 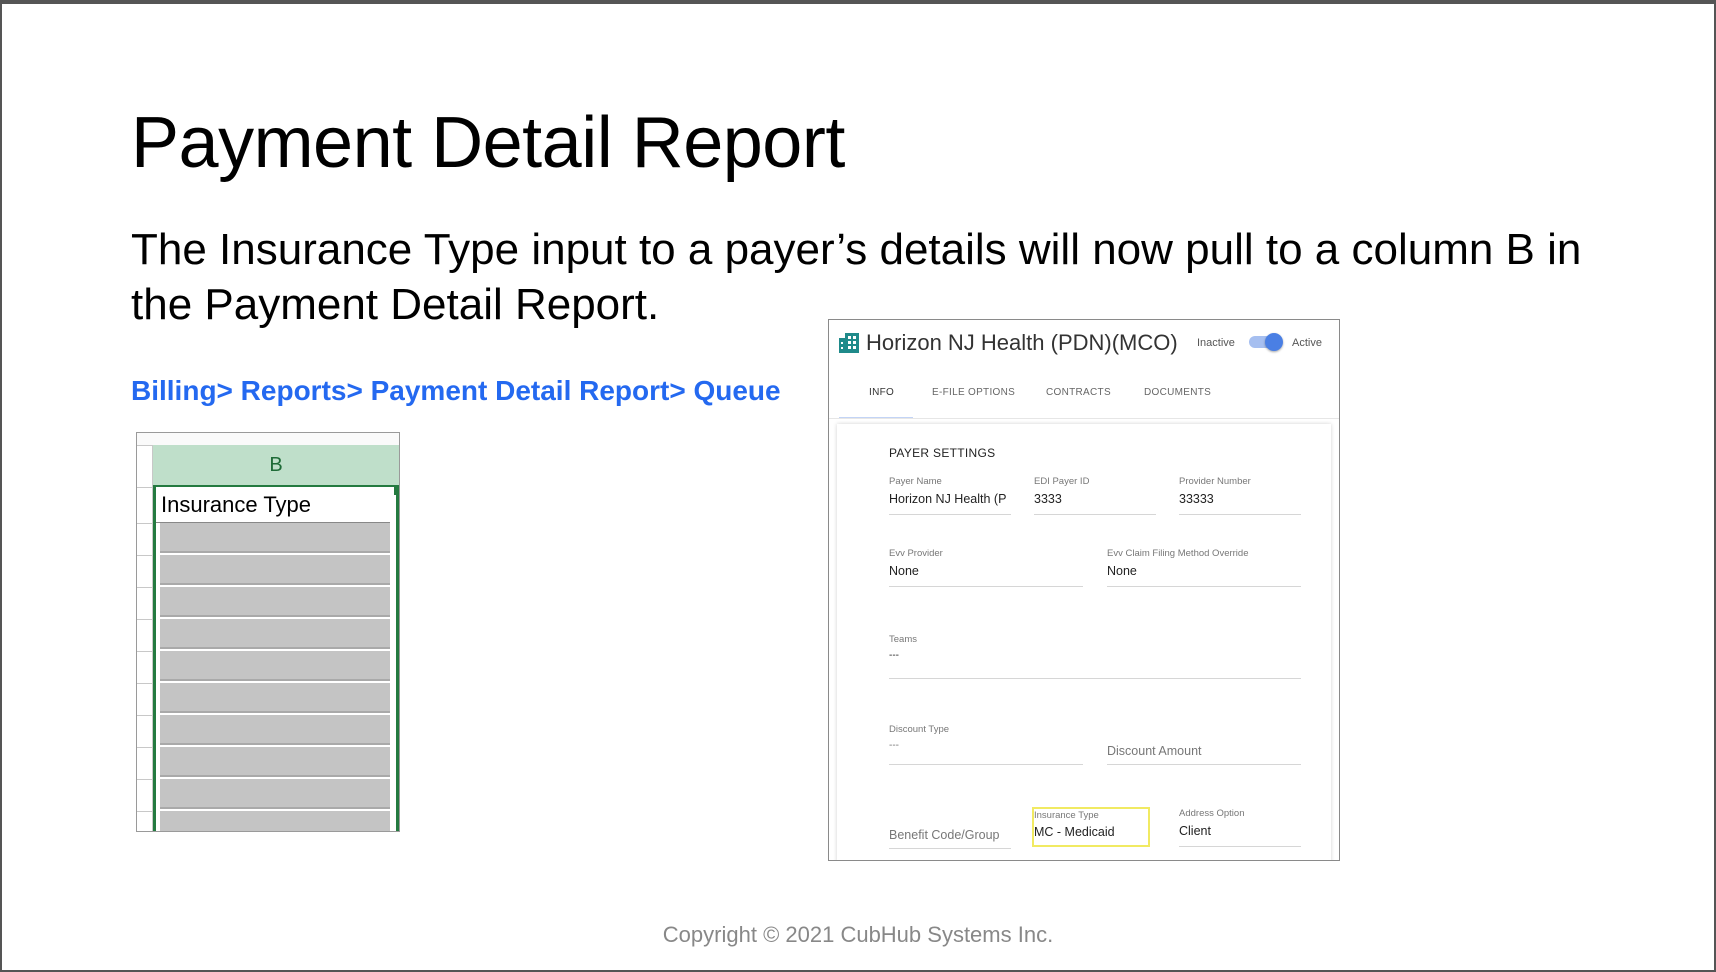 I want to click on tabs-divider, so click(x=1084, y=418).